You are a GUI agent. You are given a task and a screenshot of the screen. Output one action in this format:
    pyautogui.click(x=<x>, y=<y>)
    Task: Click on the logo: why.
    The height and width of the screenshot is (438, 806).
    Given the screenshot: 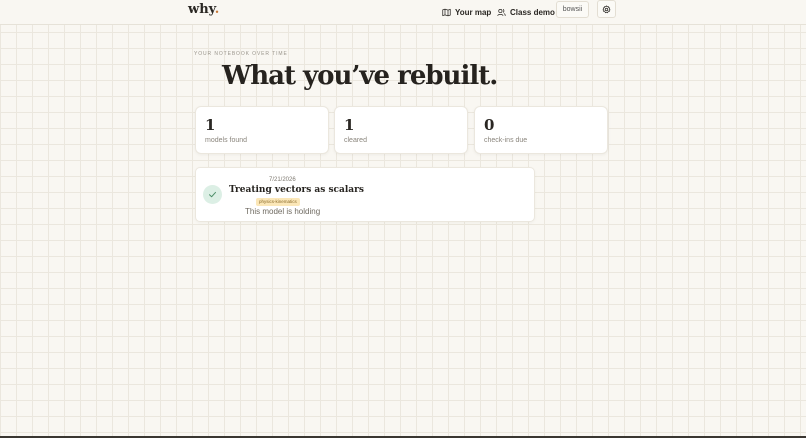 What is the action you would take?
    pyautogui.click(x=203, y=9)
    